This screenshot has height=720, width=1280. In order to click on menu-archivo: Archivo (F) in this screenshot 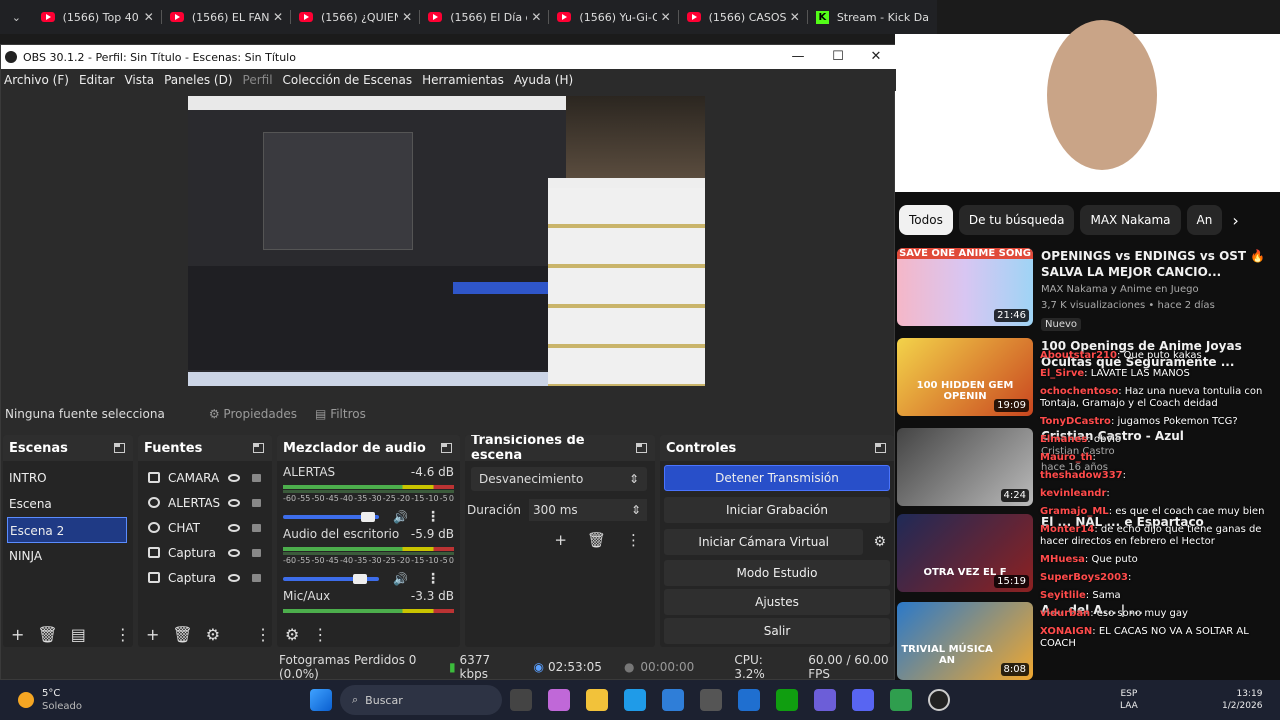, I will do `click(38, 80)`.